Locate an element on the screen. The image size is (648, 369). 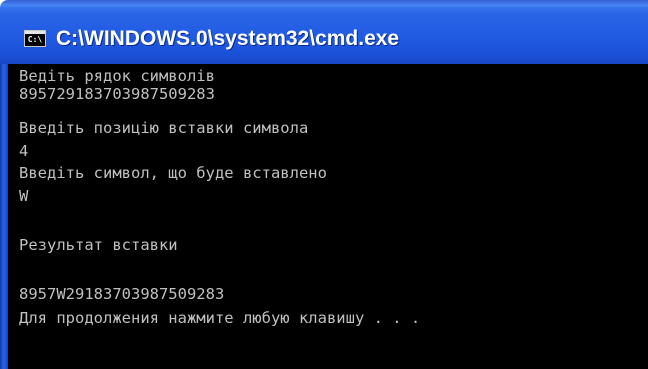
cmd-console-icon: C:\ is located at coordinates (35, 38).